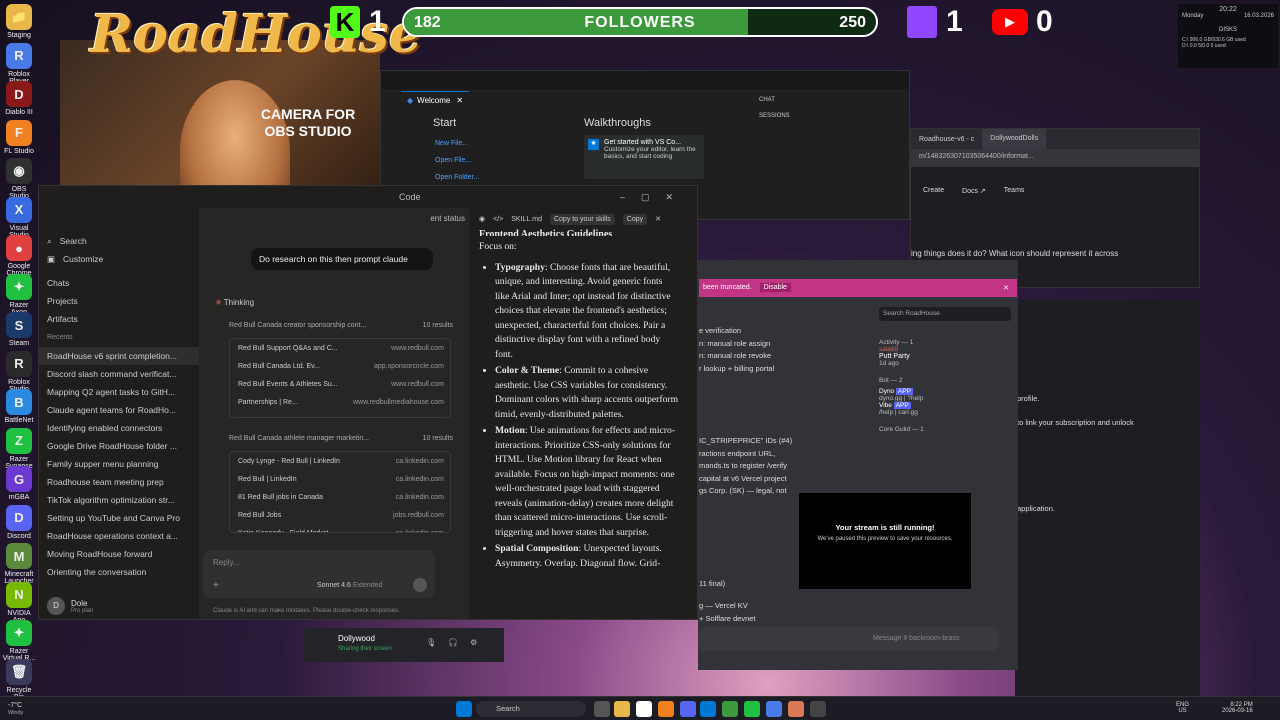 The width and height of the screenshot is (1280, 720). Describe the element at coordinates (119, 259) in the screenshot. I see `customize-item: ▣ Customize` at that location.